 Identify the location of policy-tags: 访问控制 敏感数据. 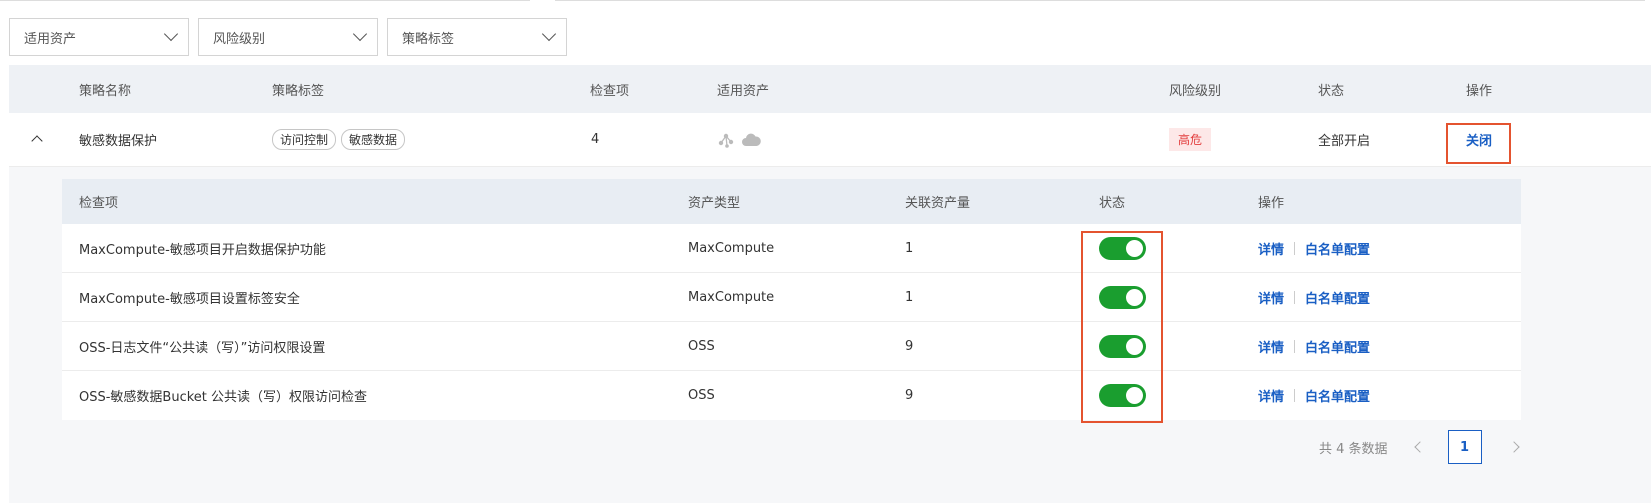
(341, 139).